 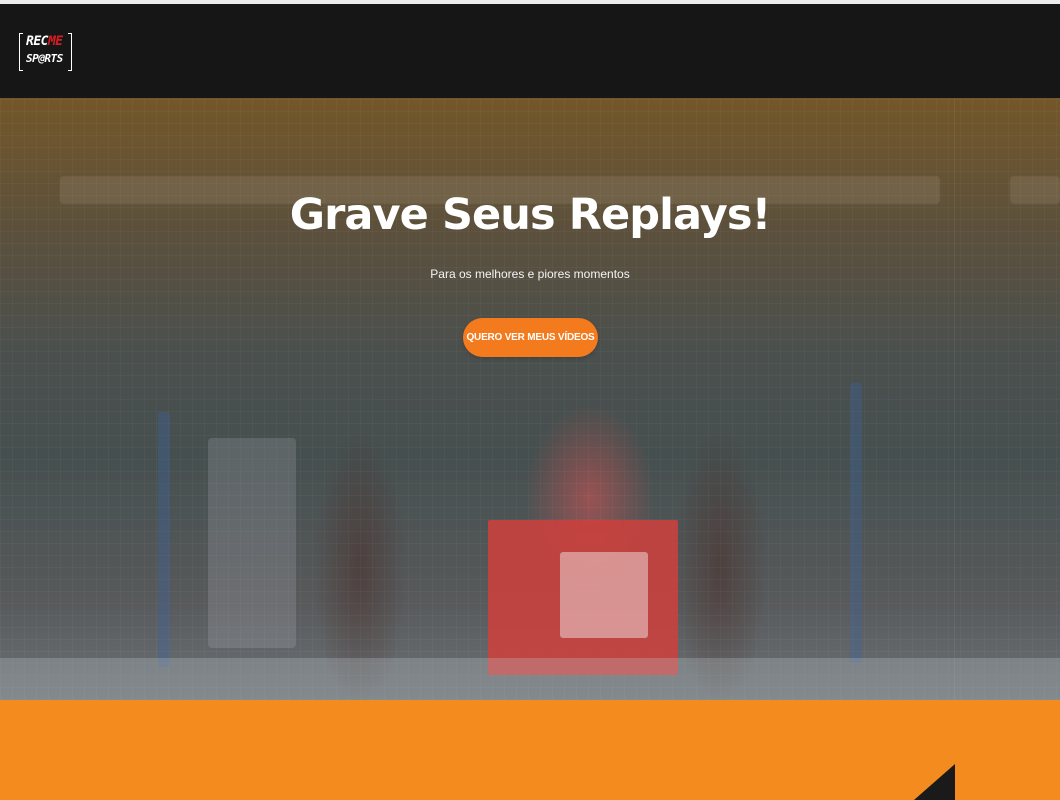 I want to click on blurred-stand, so click(x=252, y=543).